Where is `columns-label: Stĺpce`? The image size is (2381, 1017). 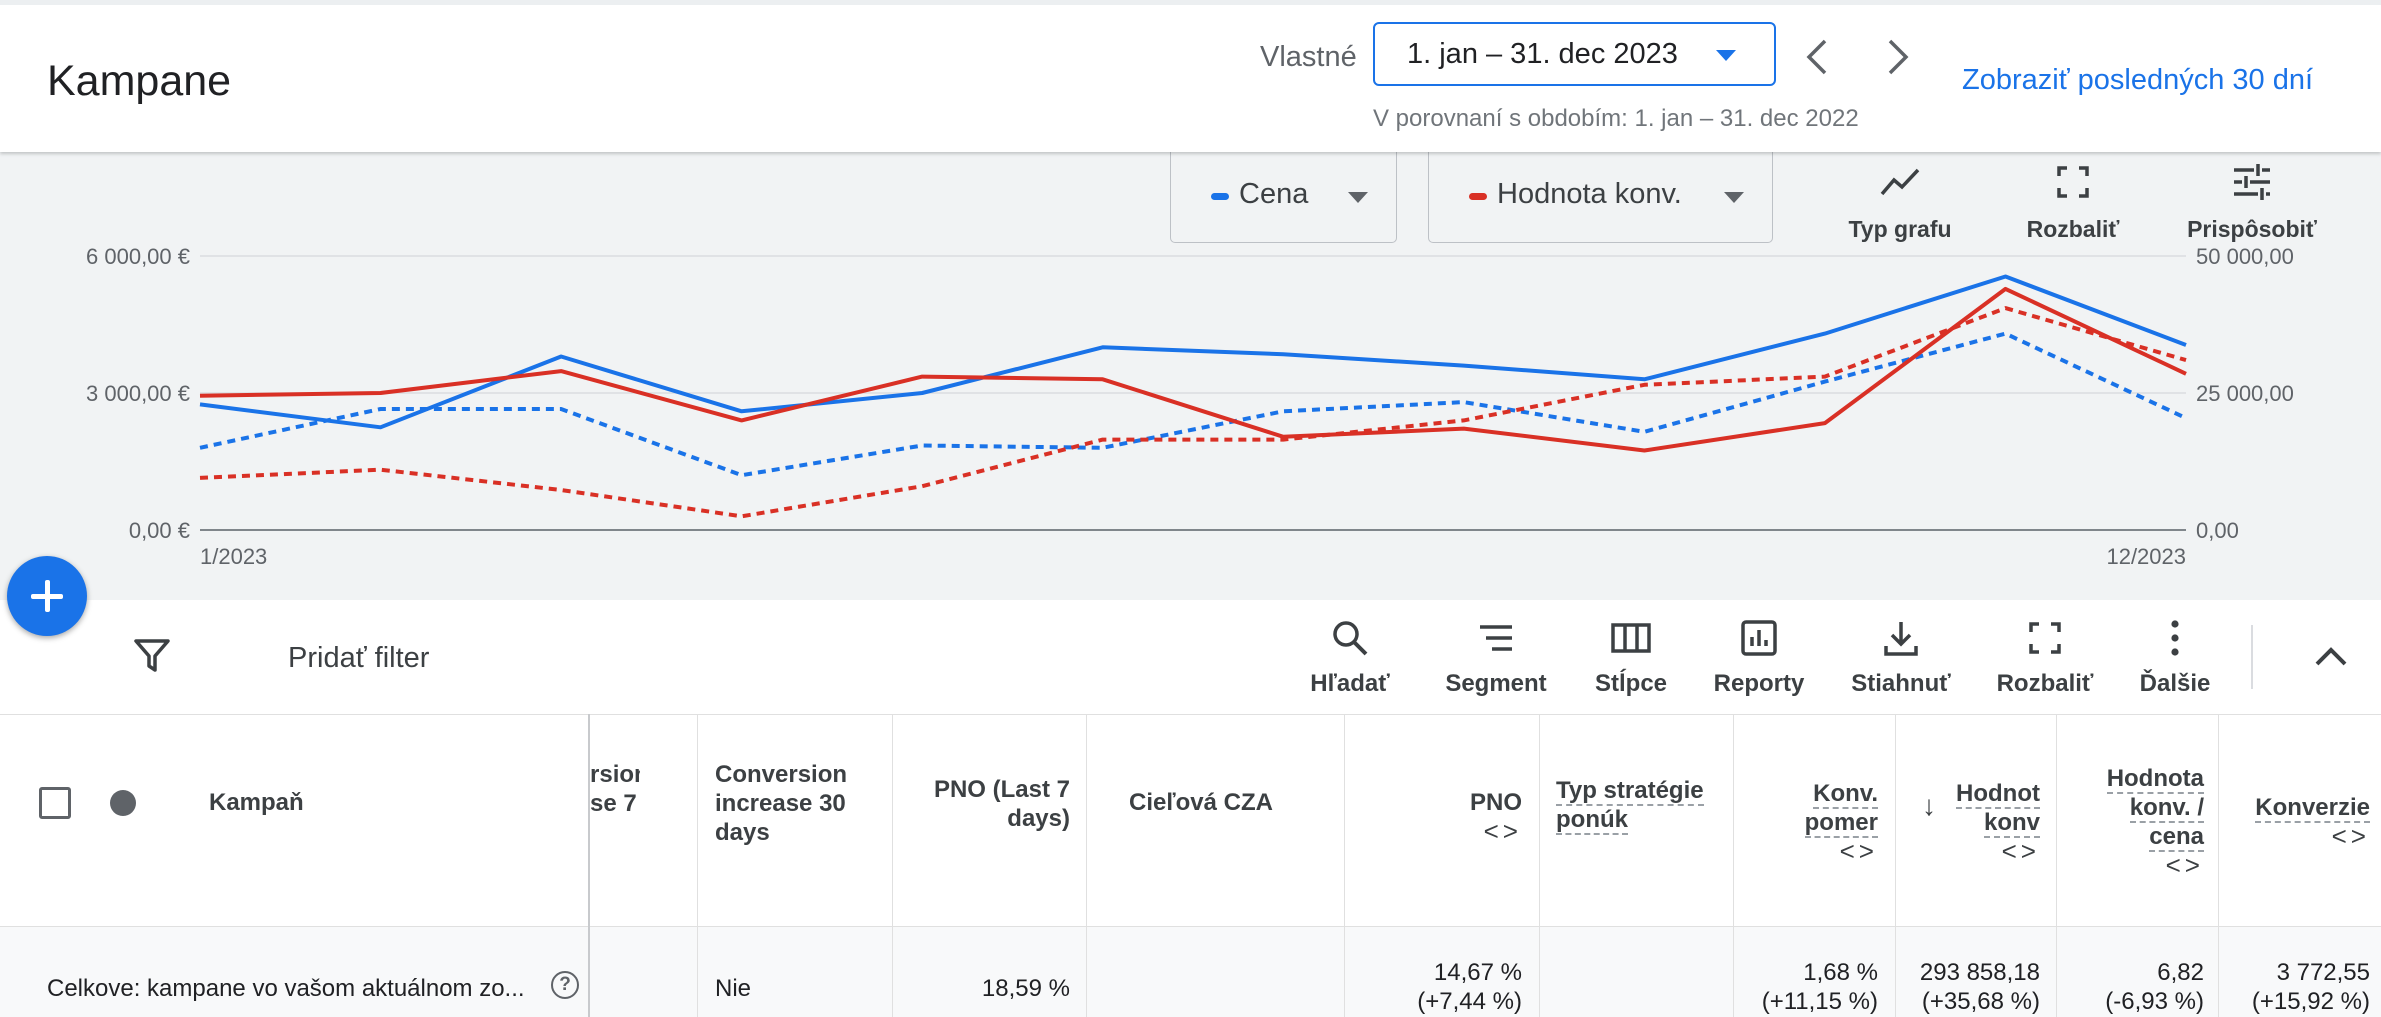
columns-label: Stĺpce is located at coordinates (1631, 683).